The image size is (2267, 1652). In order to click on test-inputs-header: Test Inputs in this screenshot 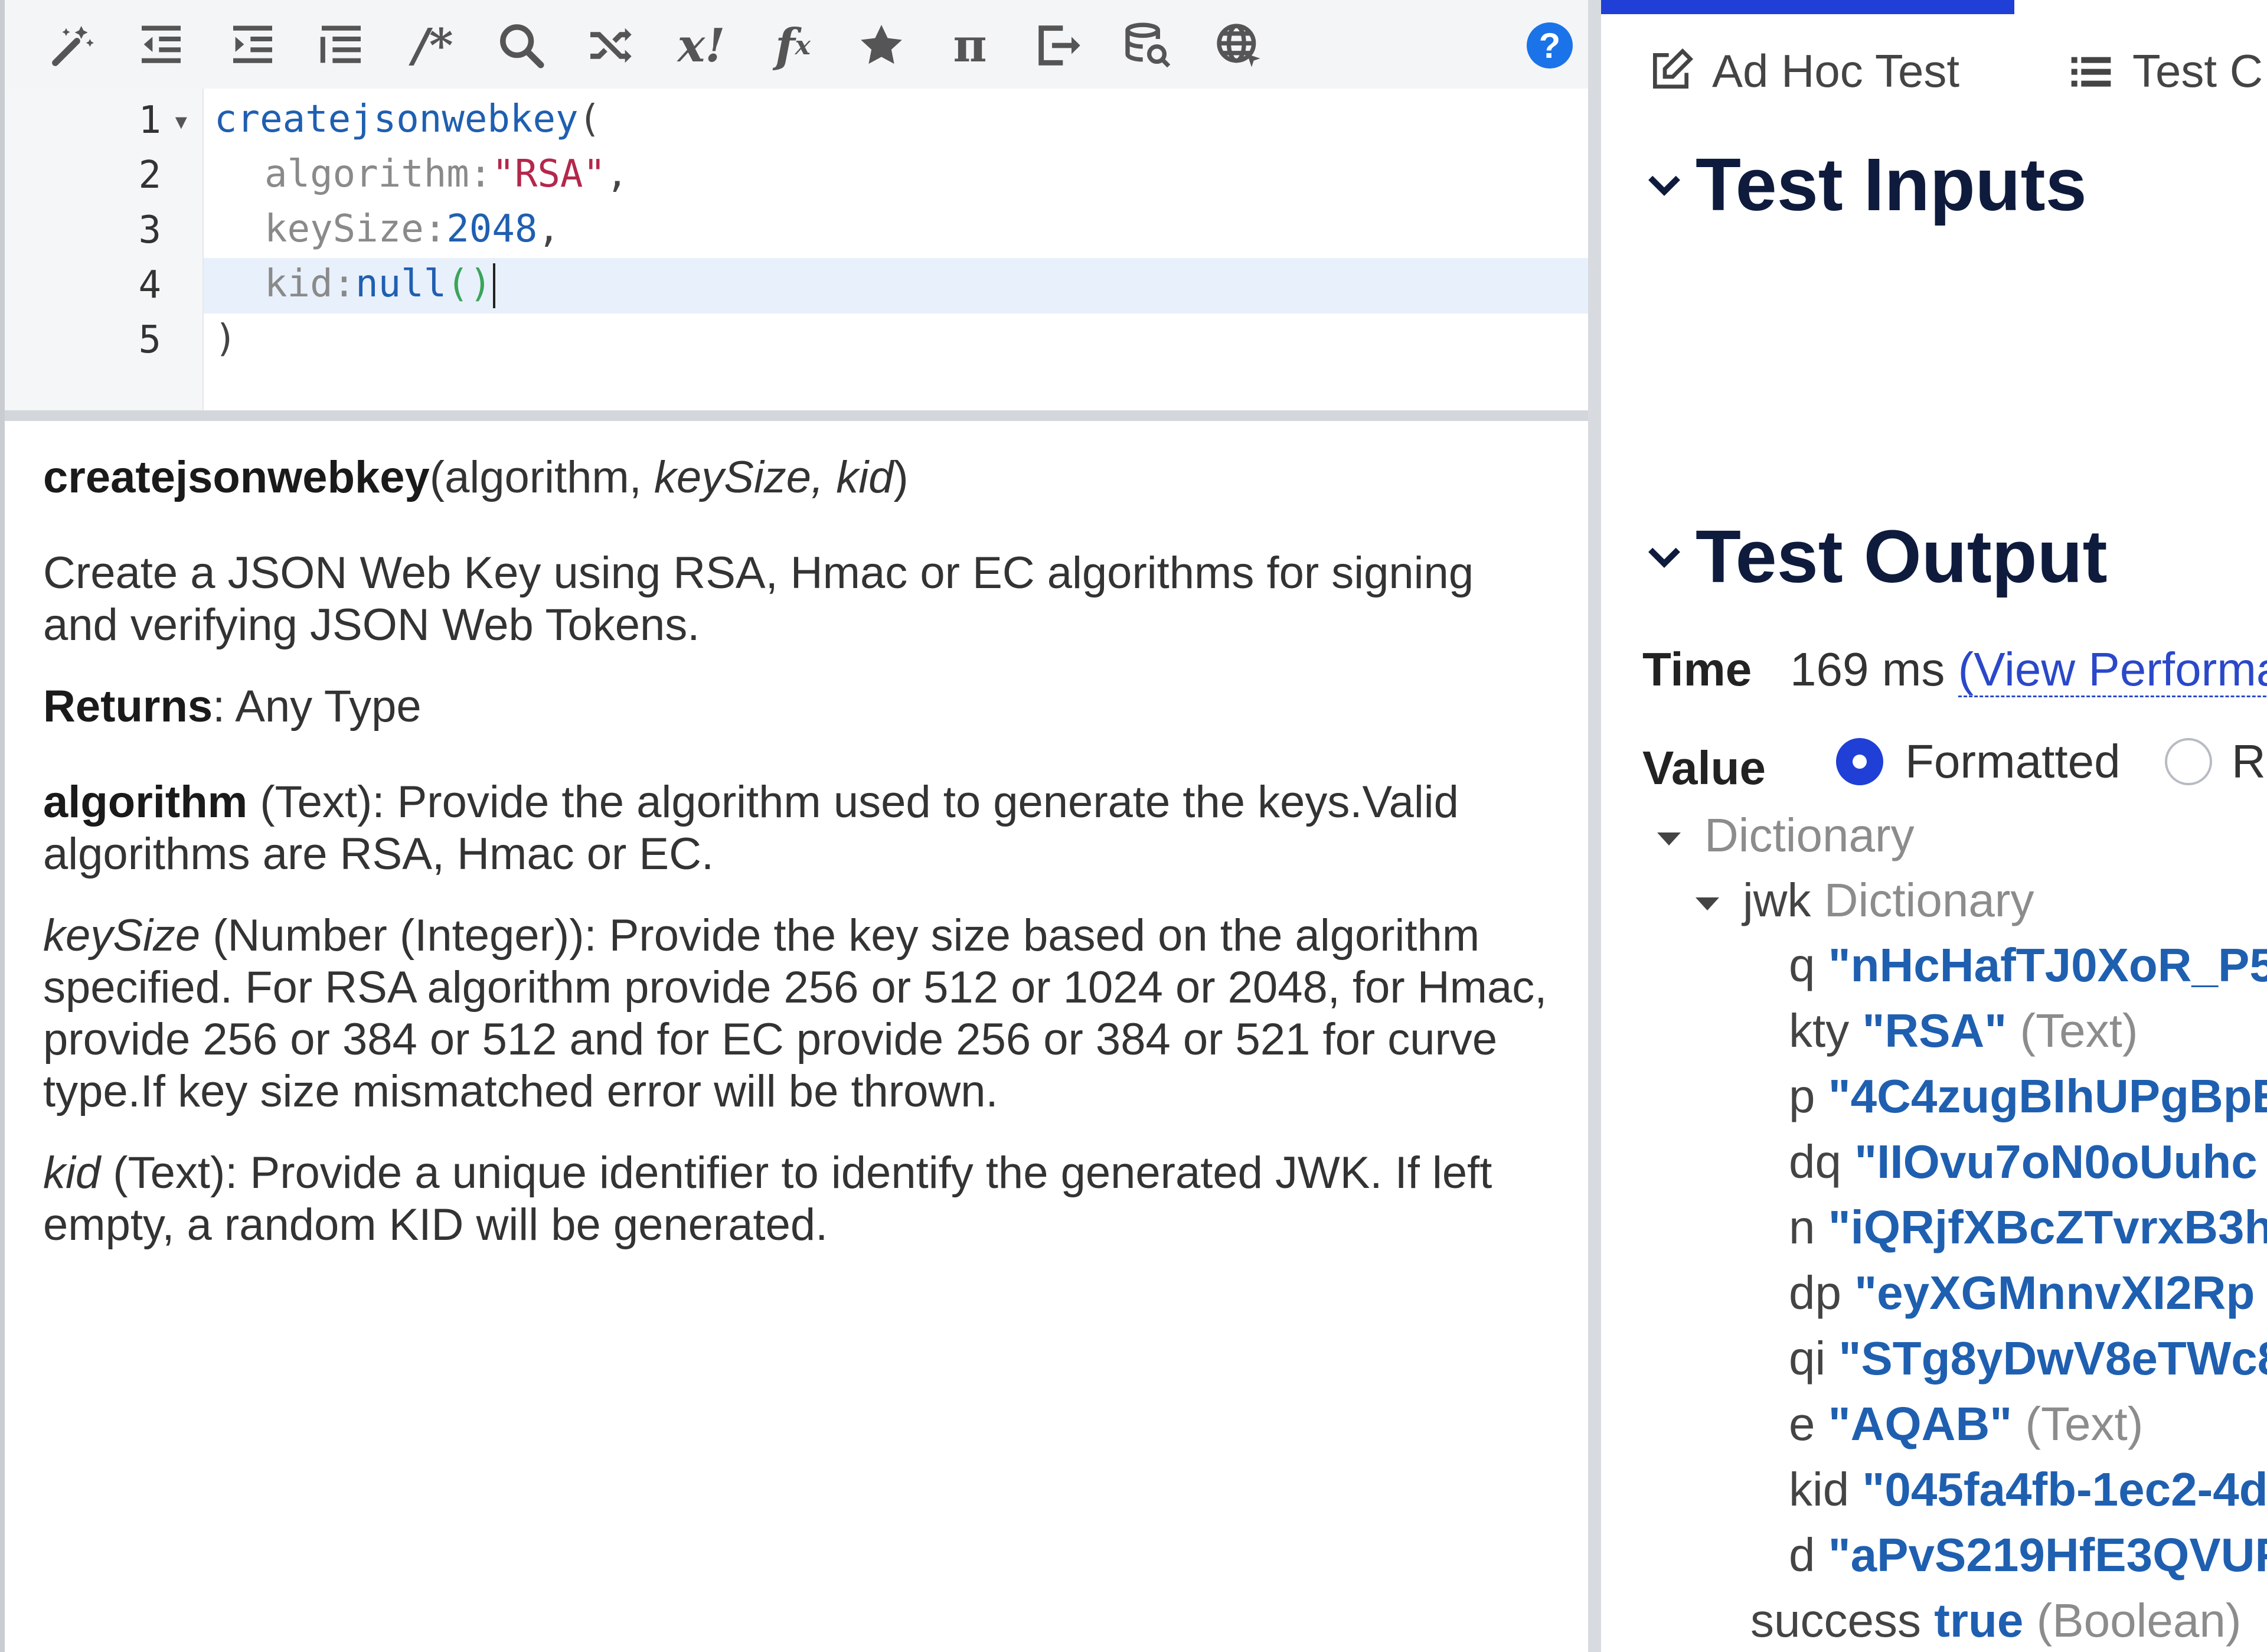, I will do `click(1865, 184)`.